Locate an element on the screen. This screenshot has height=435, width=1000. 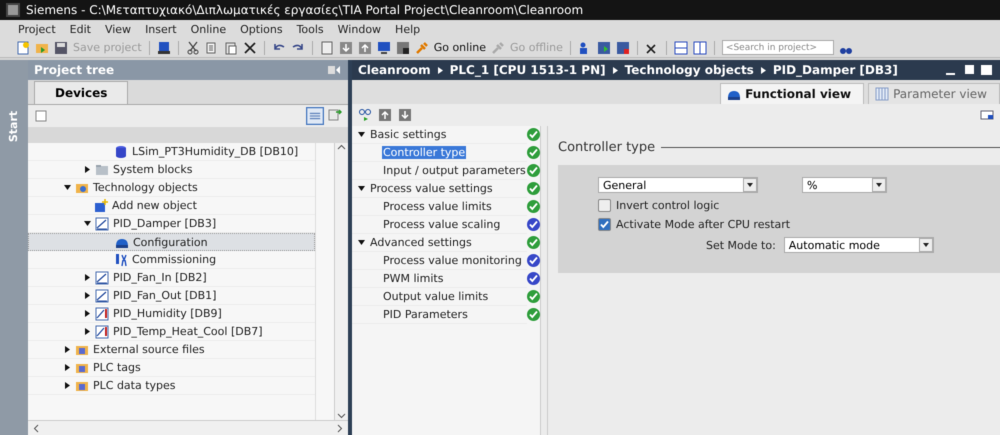
search-field: <Search in project> is located at coordinates (778, 47).